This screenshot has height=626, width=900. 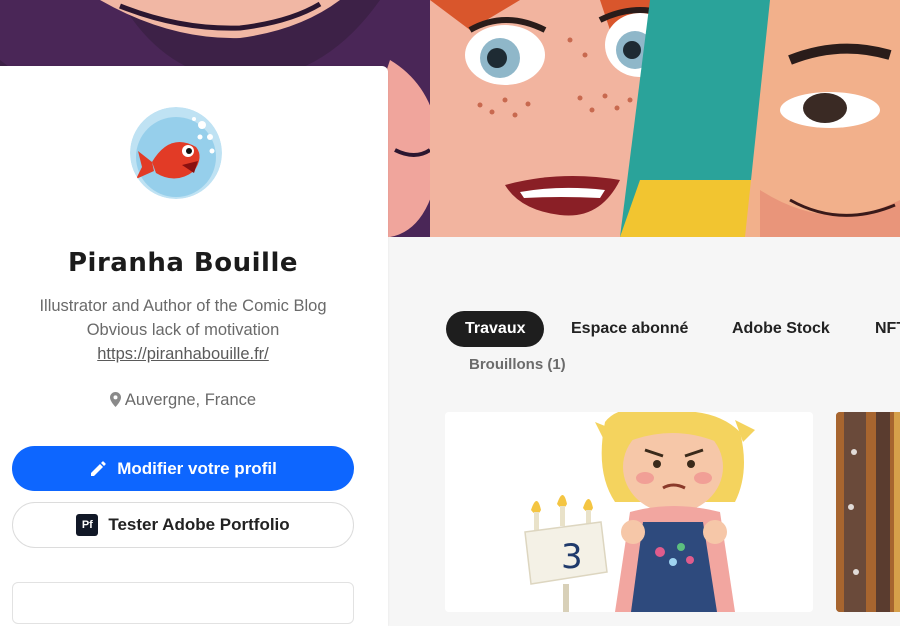 I want to click on project-thumbnail-girl-birthday: 3, so click(x=629, y=512).